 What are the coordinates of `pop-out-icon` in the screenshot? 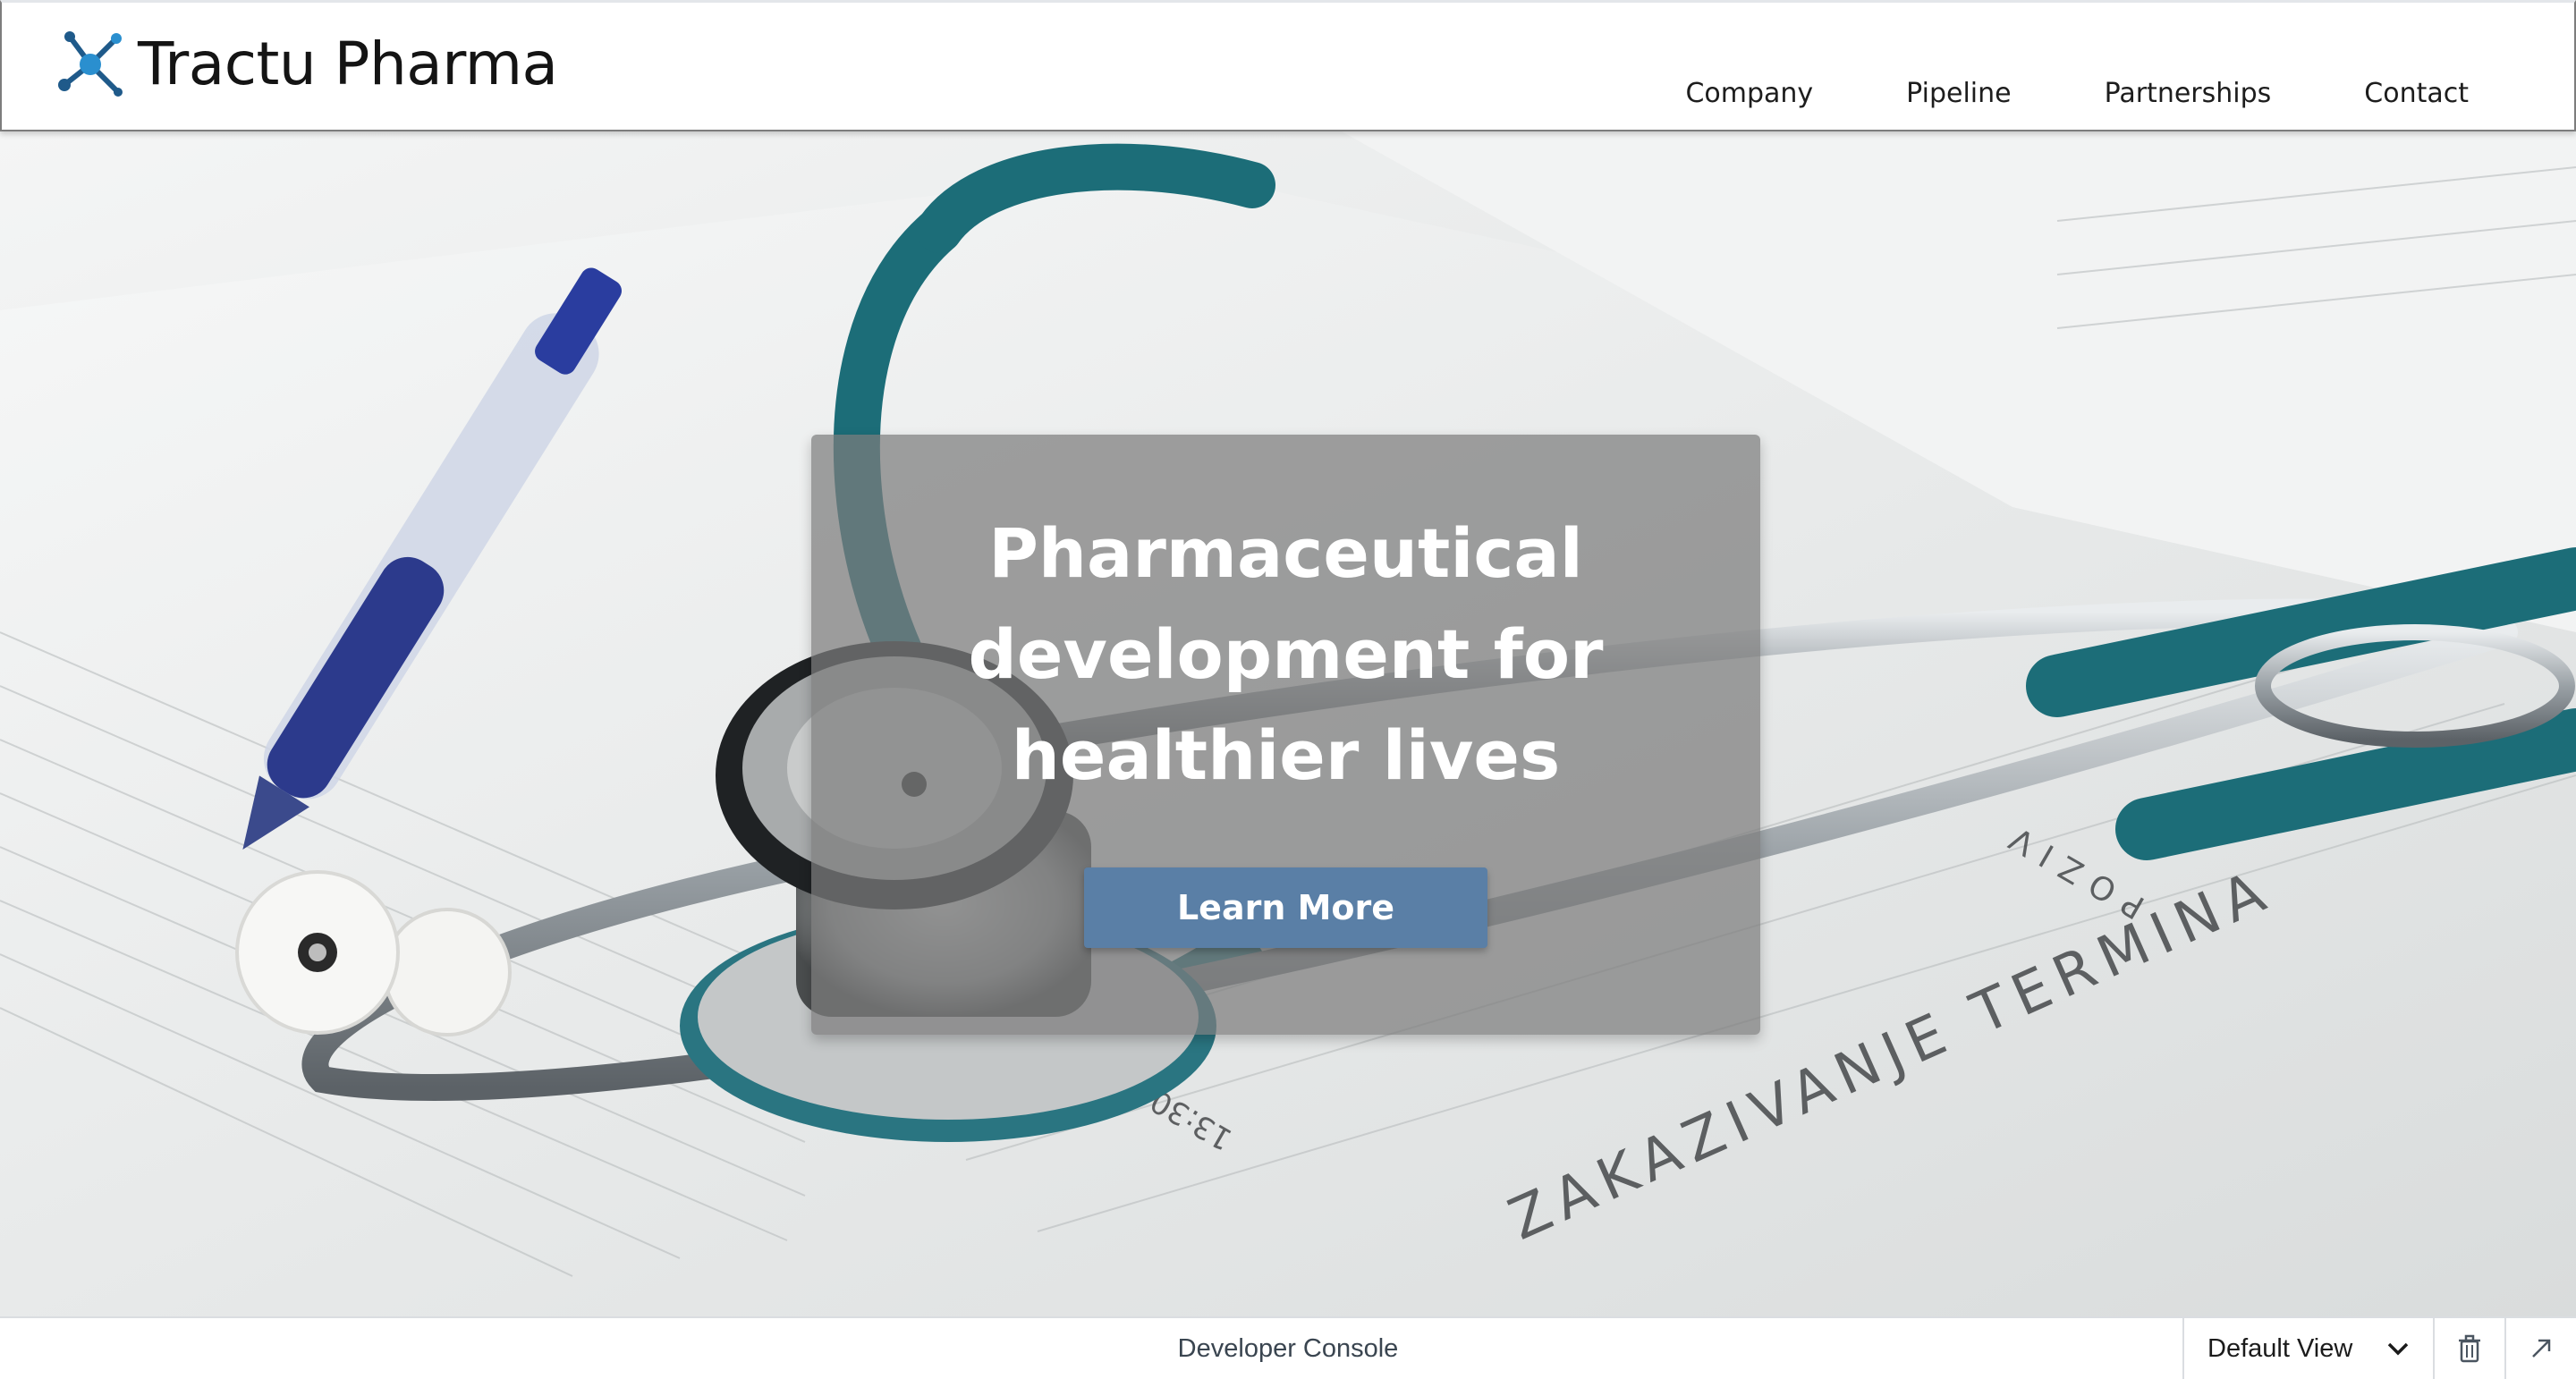 It's located at (2541, 1348).